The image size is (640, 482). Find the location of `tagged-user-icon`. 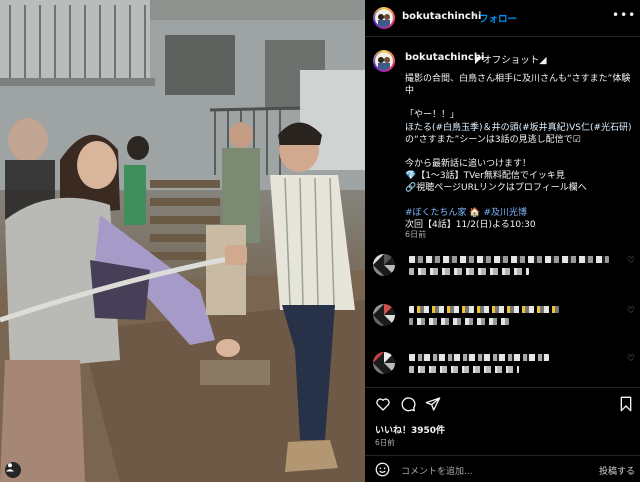

tagged-user-icon is located at coordinates (13, 470).